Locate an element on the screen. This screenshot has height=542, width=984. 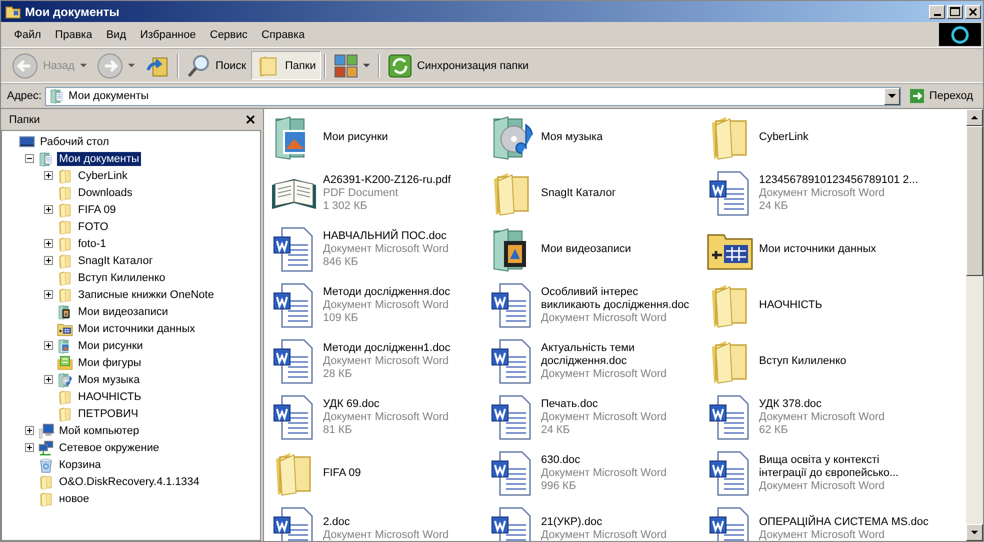
file-name: Моя музыка is located at coordinates (572, 137).